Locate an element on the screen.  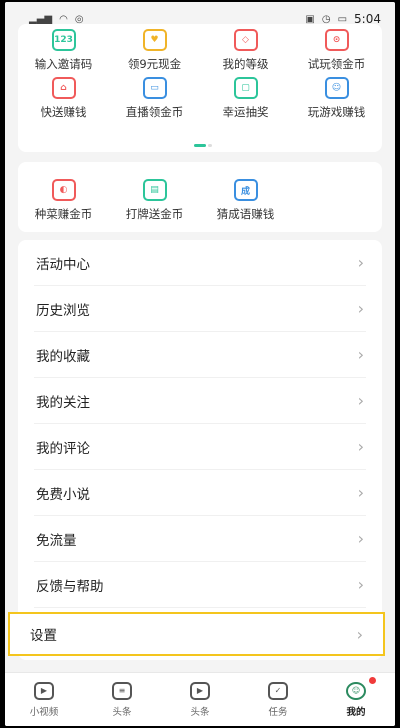
tab-label: 我的 is located at coordinates (356, 712).